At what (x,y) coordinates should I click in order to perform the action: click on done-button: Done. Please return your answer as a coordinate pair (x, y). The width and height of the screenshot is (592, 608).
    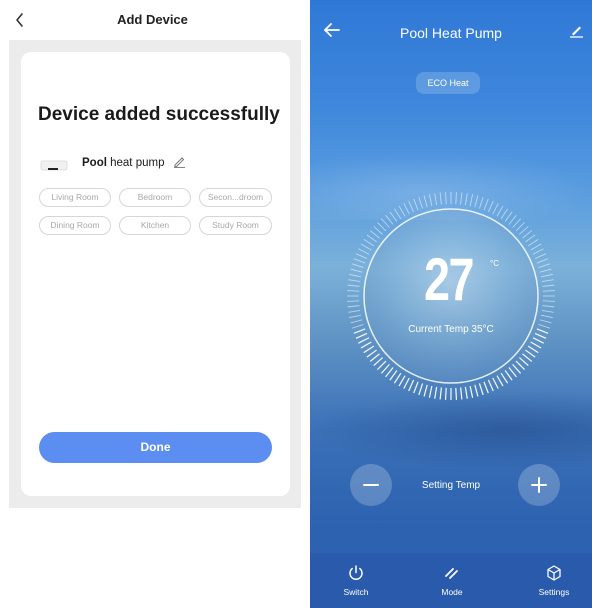
    Looking at the image, I should click on (155, 447).